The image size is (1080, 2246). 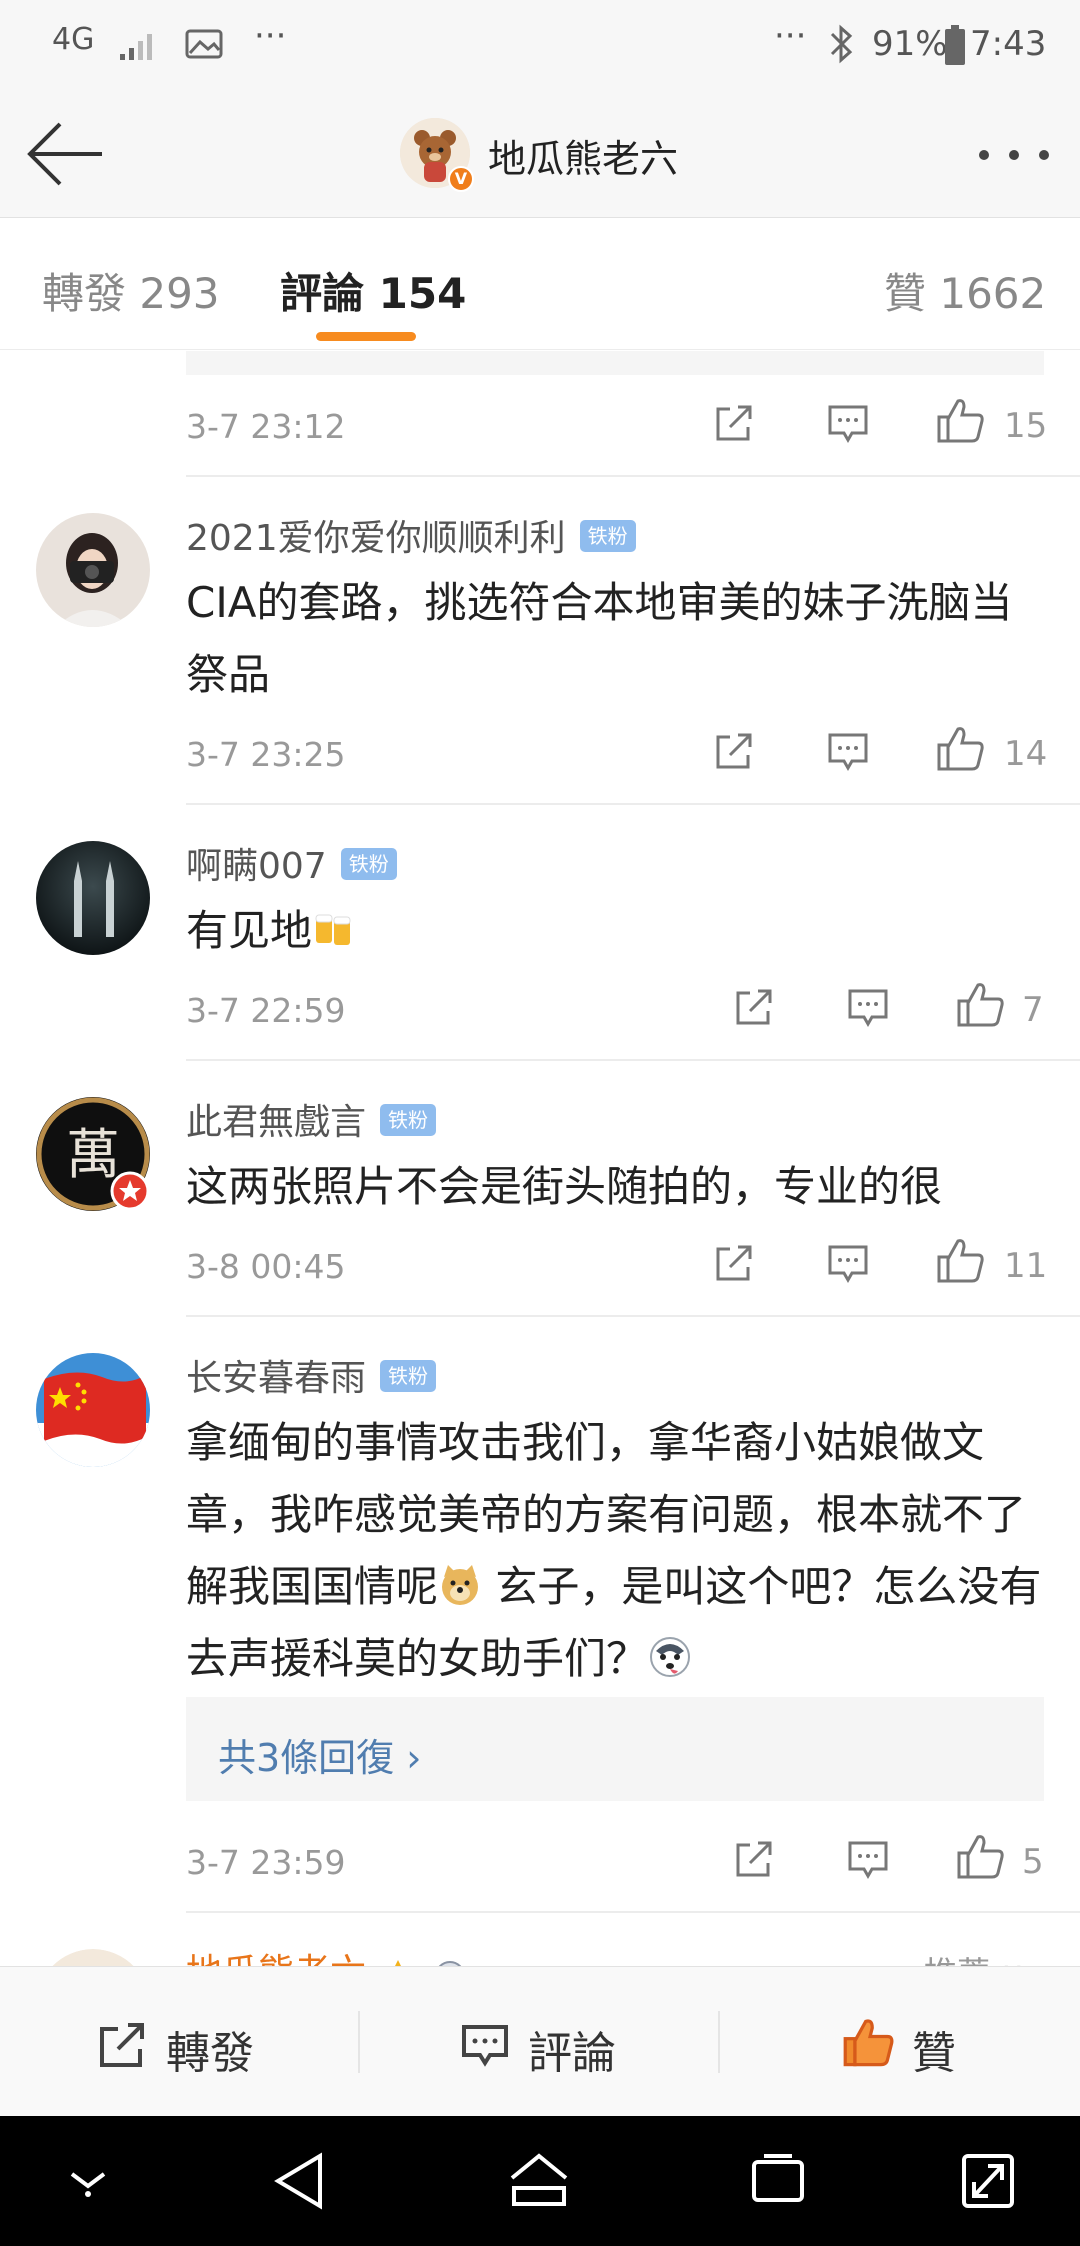 I want to click on comment-time: 3-7 23:12, so click(x=266, y=426).